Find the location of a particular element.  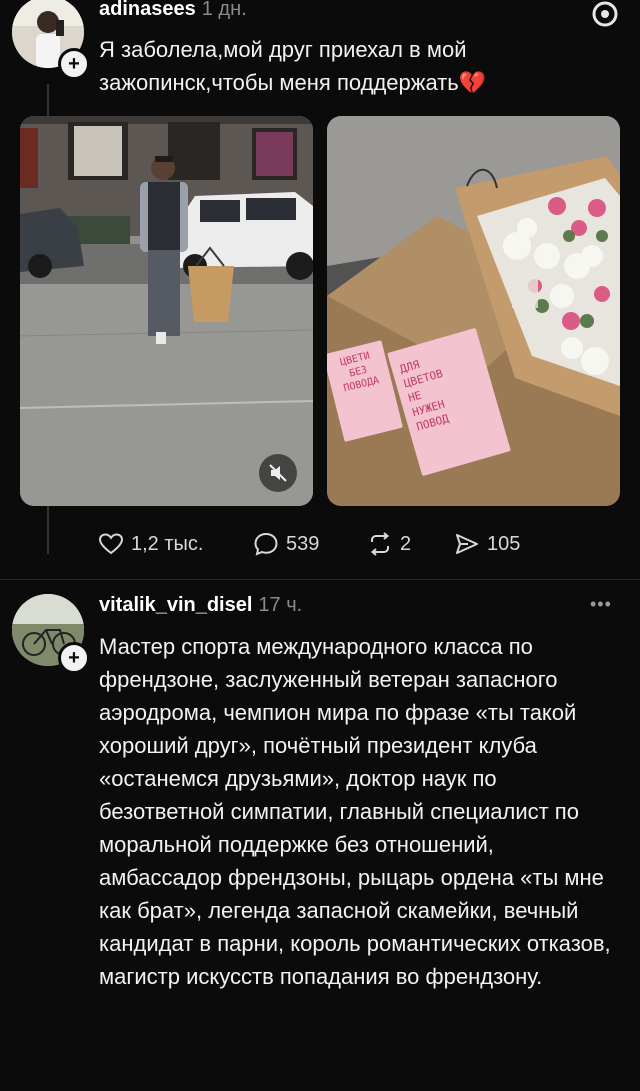

username: adinasees is located at coordinates (147, 10).